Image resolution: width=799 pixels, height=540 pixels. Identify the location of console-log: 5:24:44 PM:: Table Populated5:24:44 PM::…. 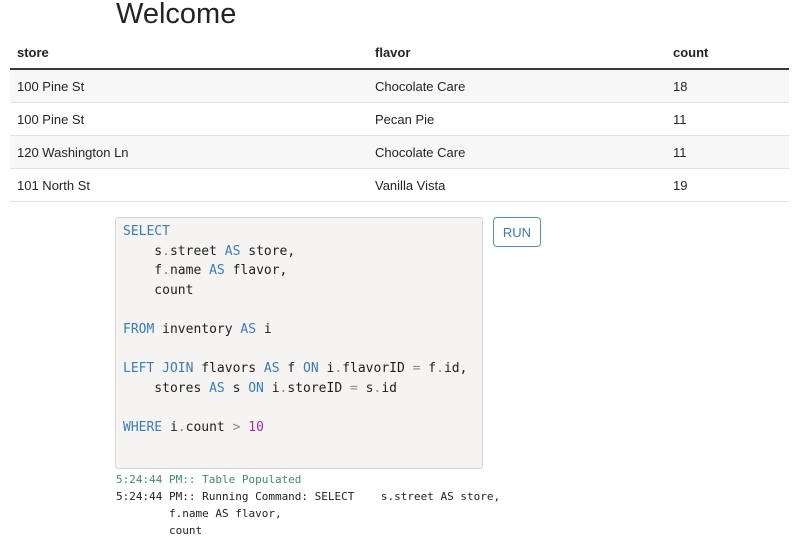
(416, 505).